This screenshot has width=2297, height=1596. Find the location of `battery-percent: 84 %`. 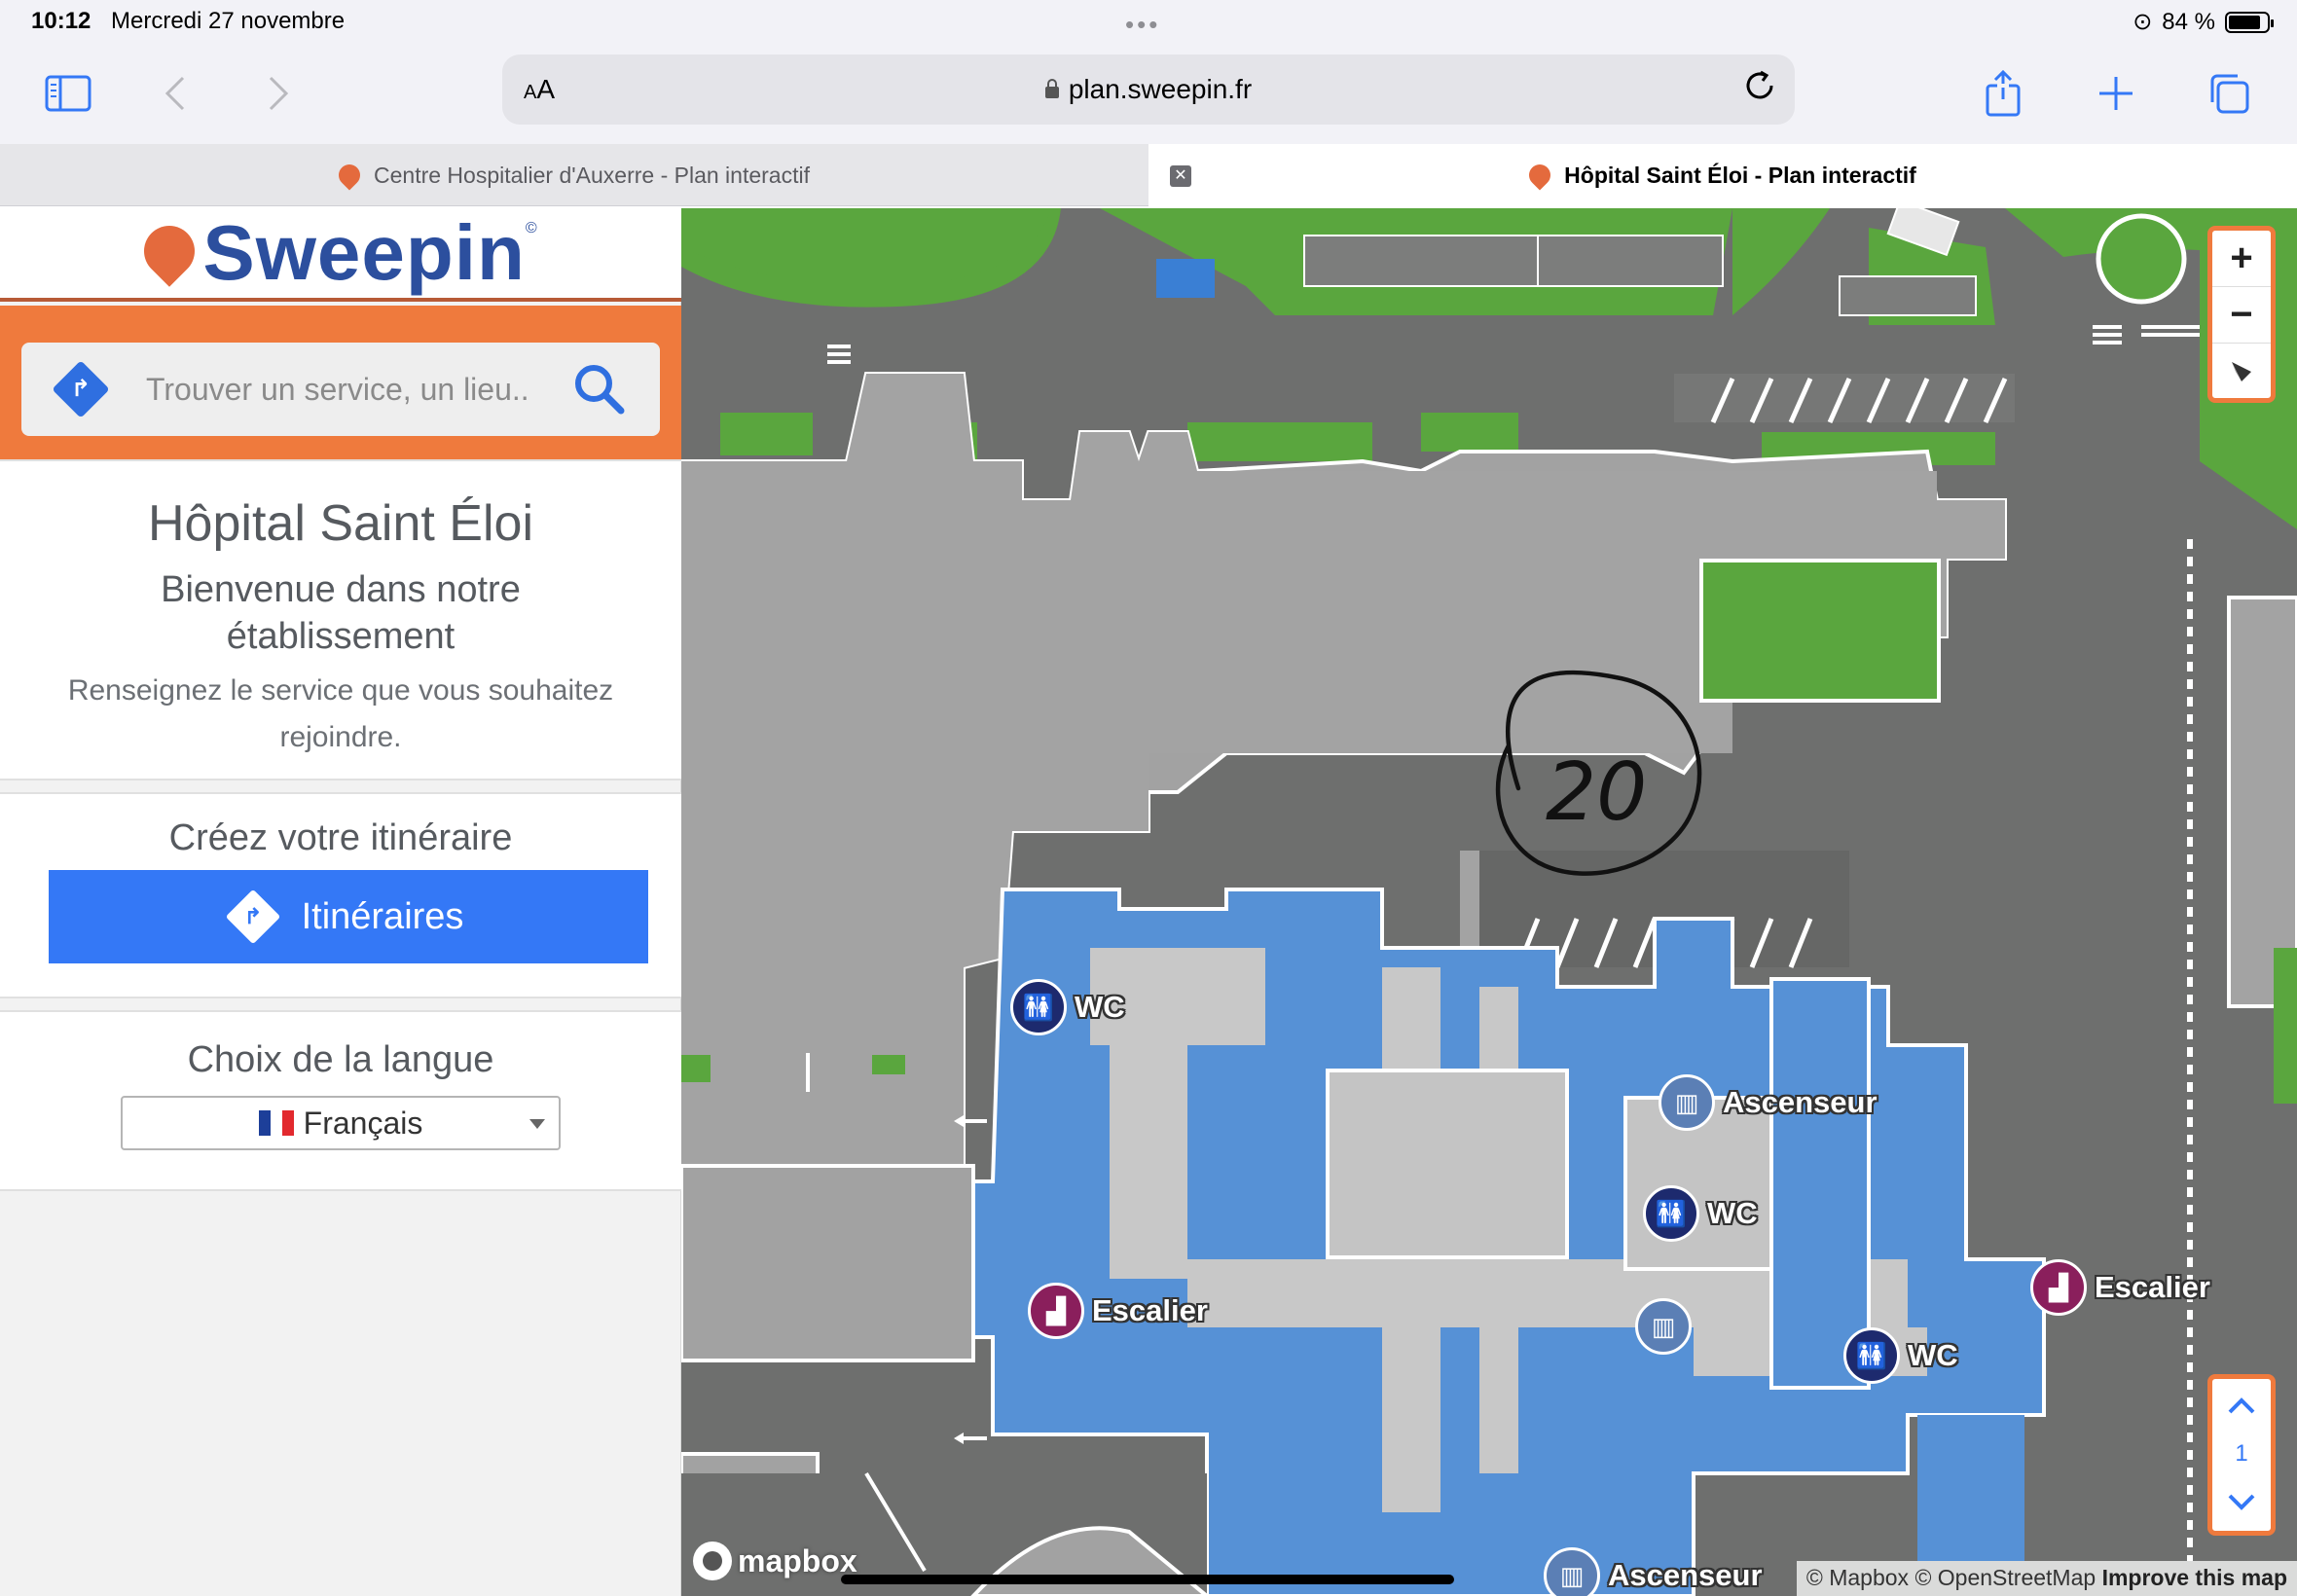

battery-percent: 84 % is located at coordinates (2188, 21).